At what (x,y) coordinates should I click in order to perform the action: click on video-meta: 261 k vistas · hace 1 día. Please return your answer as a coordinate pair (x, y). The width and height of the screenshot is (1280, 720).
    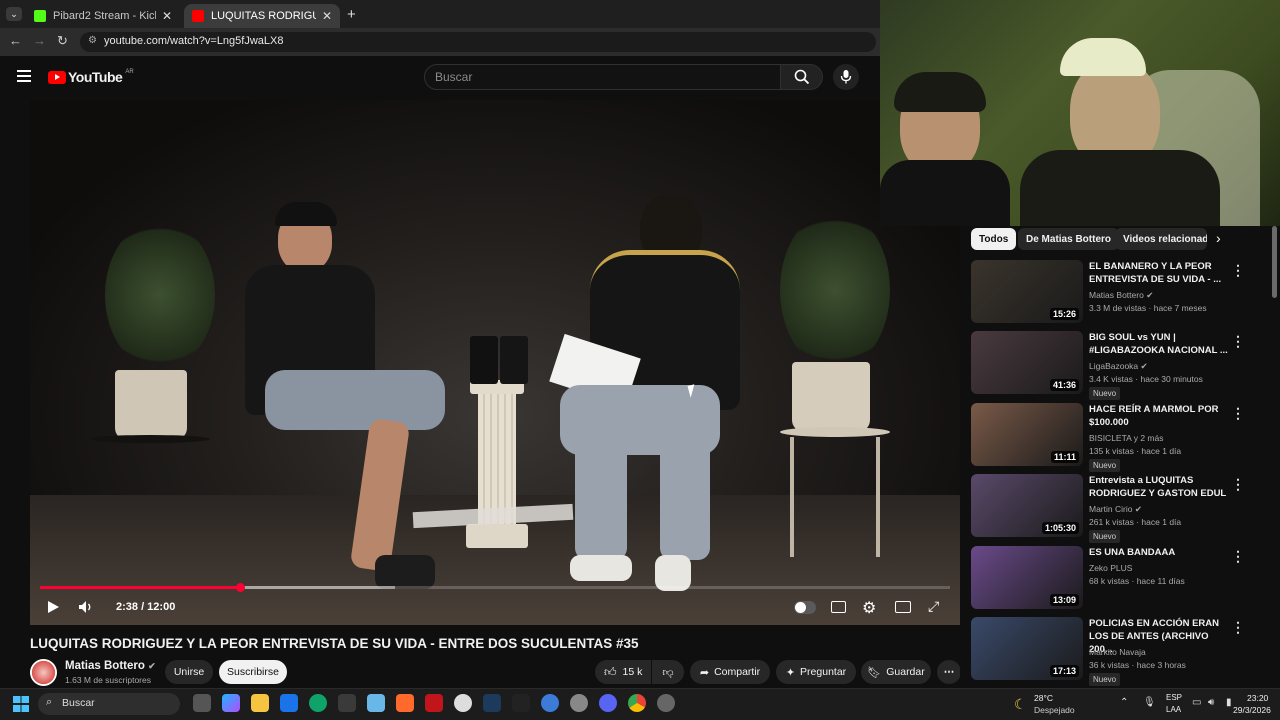
    Looking at the image, I should click on (1135, 522).